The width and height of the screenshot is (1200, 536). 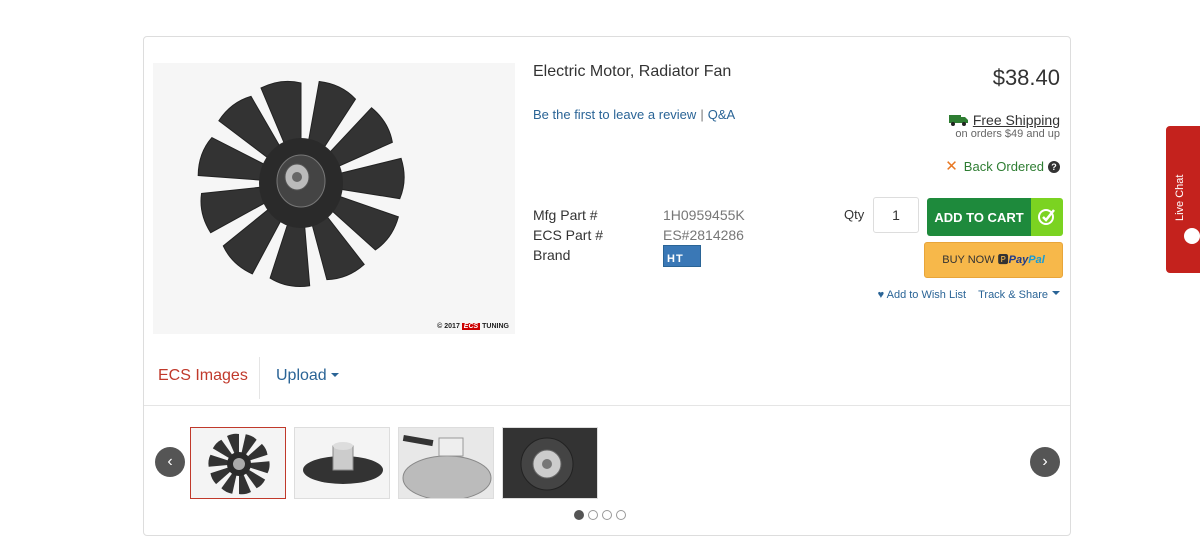 What do you see at coordinates (969, 295) in the screenshot?
I see `product-actions: ♥ Add to Wish List Track & Share` at bounding box center [969, 295].